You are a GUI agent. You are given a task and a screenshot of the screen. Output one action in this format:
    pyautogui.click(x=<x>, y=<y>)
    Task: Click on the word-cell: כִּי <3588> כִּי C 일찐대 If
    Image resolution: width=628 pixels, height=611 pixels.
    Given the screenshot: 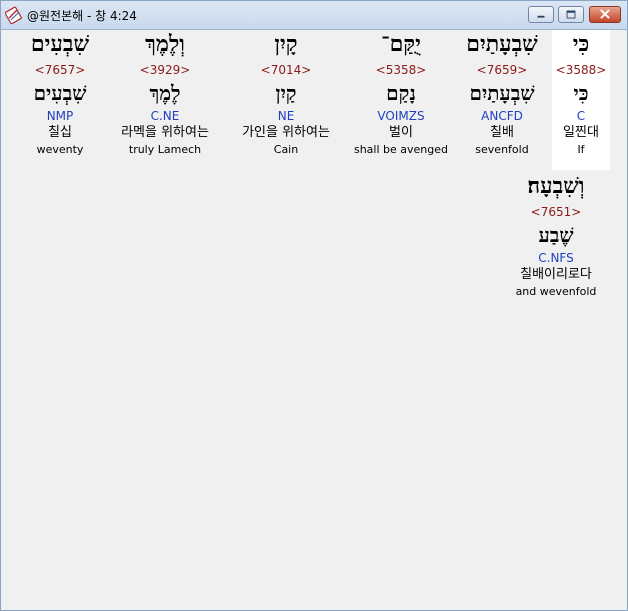 What is the action you would take?
    pyautogui.click(x=581, y=100)
    